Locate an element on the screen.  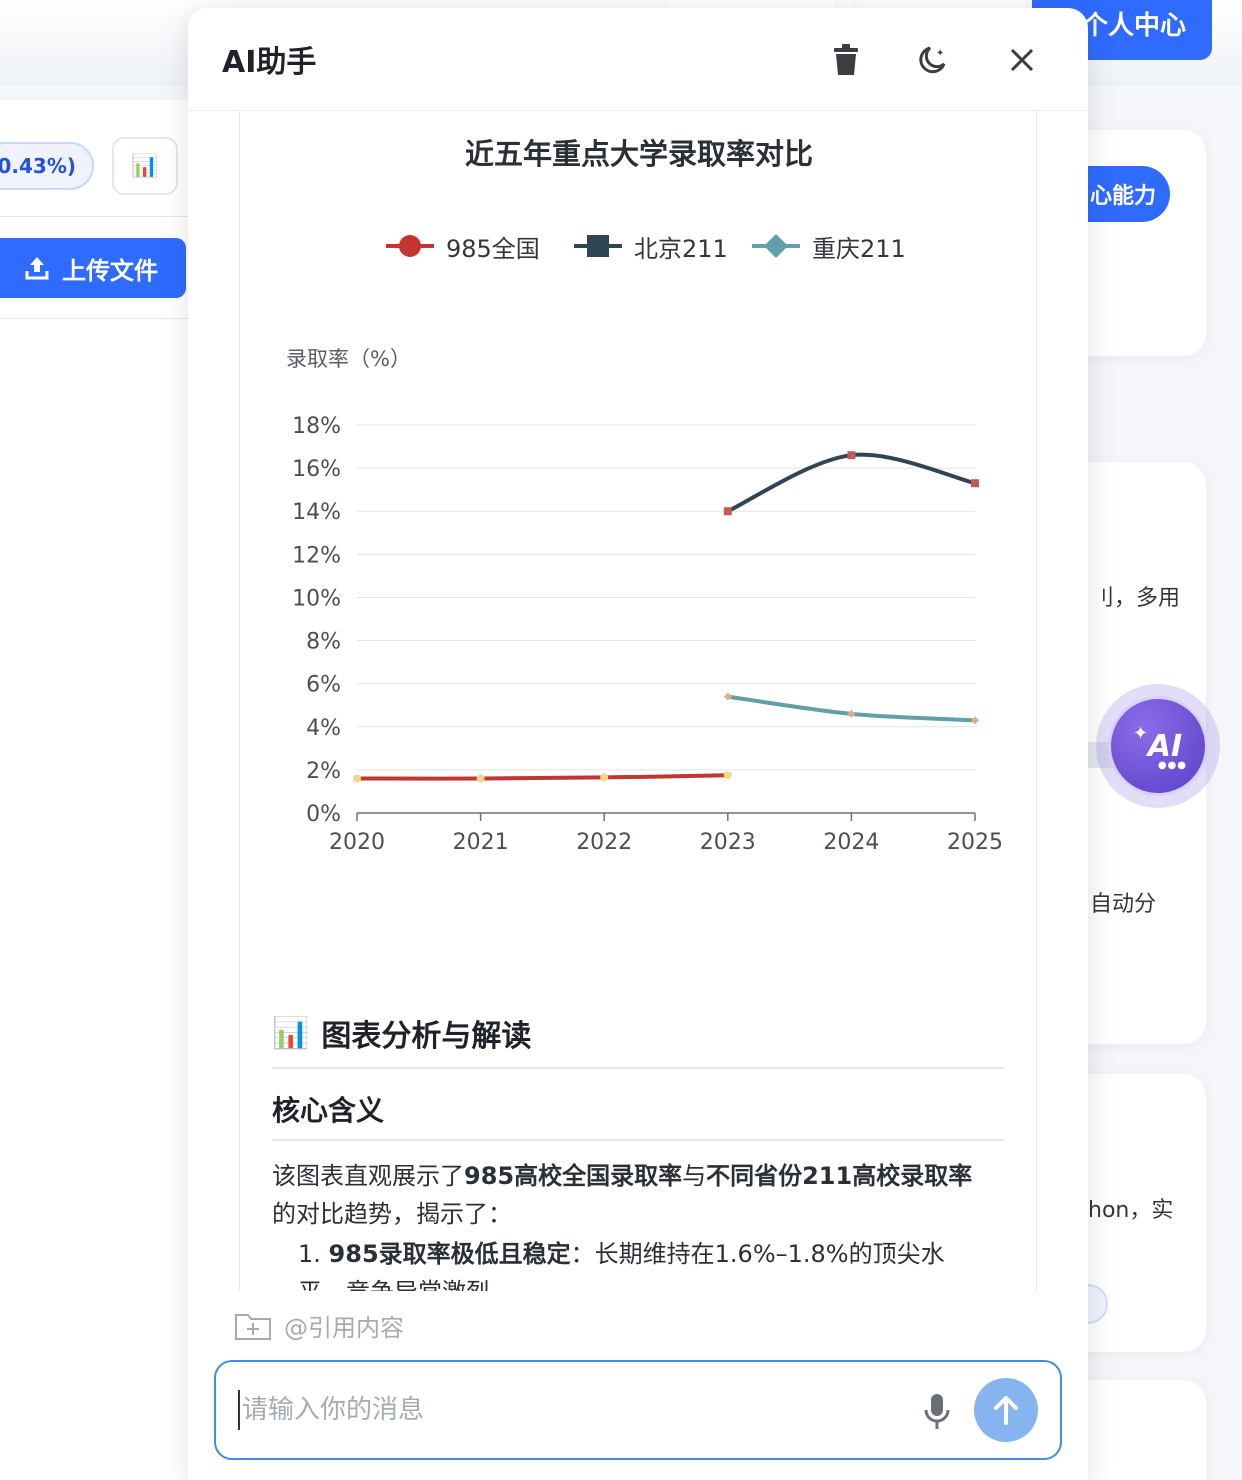
x-tick-label: 2023 is located at coordinates (728, 842).